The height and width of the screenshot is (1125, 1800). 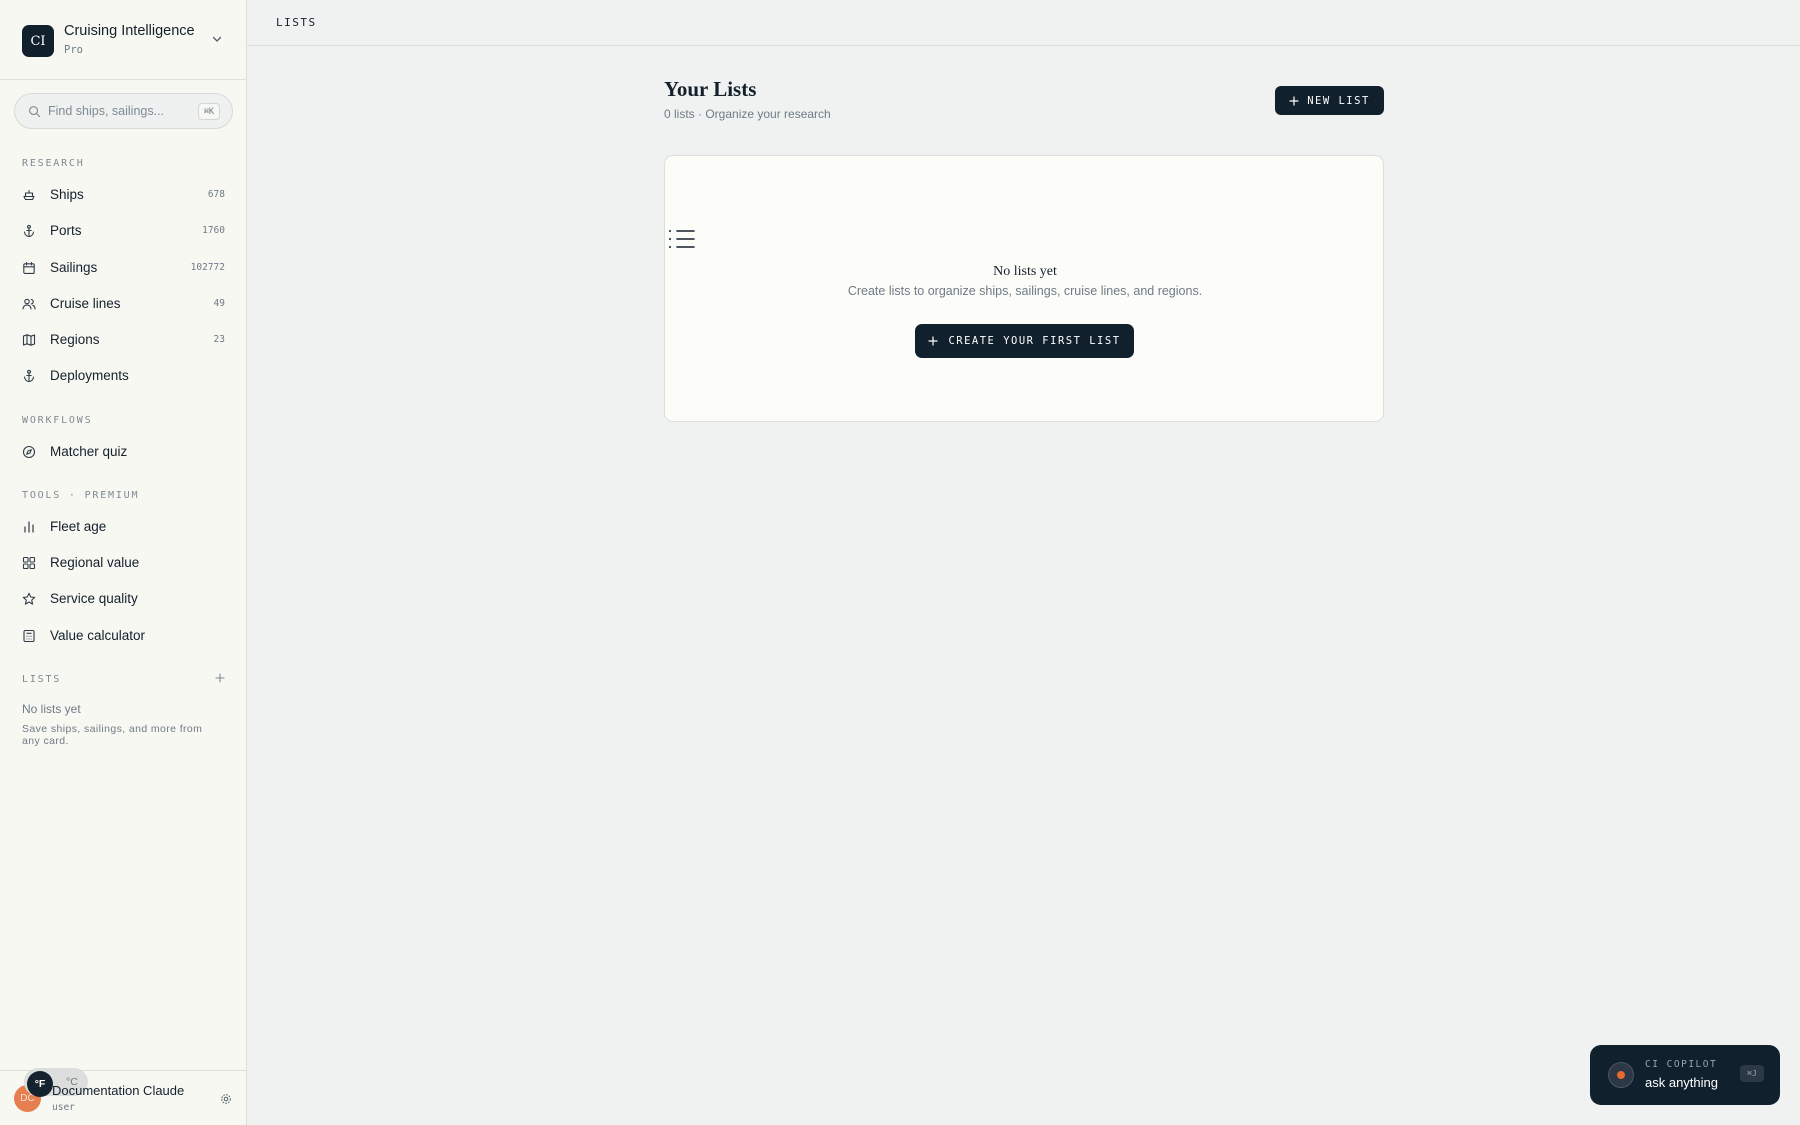 What do you see at coordinates (63, 1107) in the screenshot?
I see `user-role: user` at bounding box center [63, 1107].